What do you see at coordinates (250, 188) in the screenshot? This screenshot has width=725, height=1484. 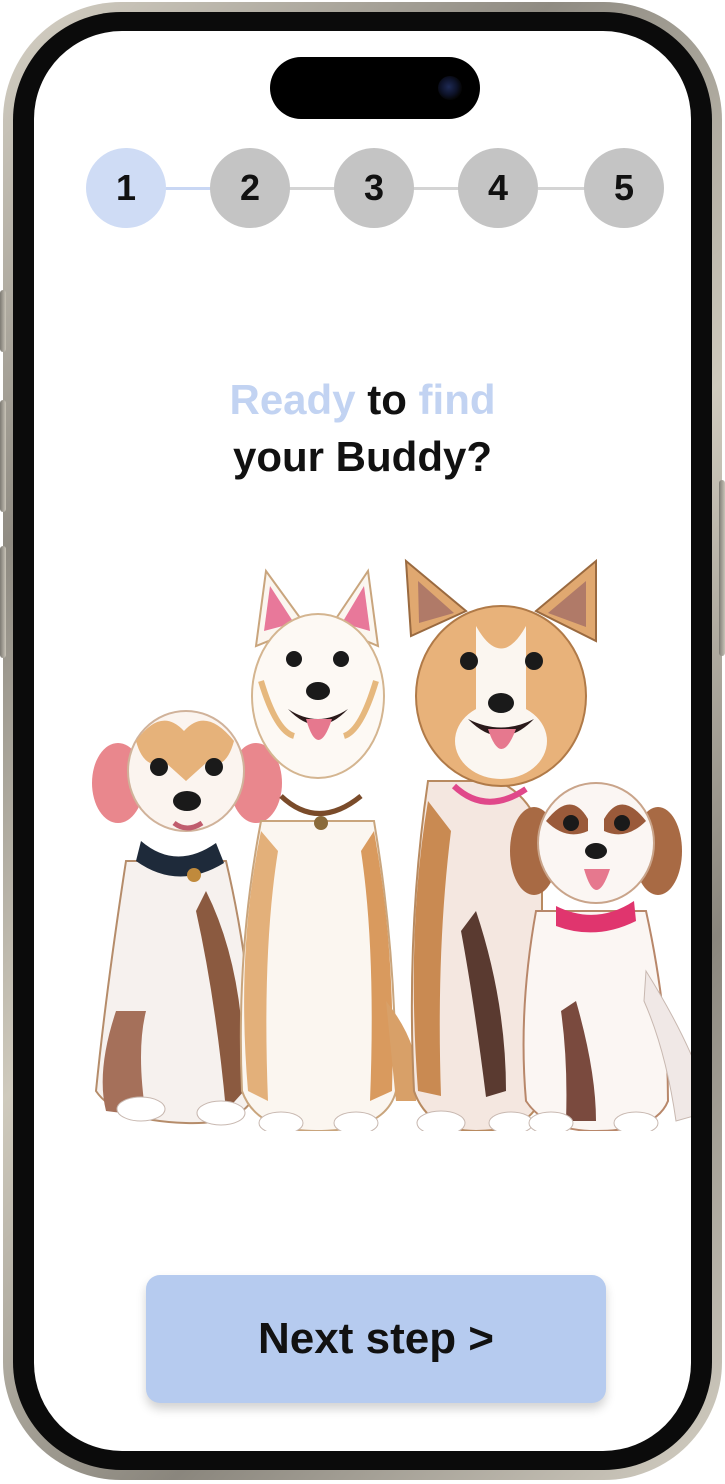 I see `step-2: 2` at bounding box center [250, 188].